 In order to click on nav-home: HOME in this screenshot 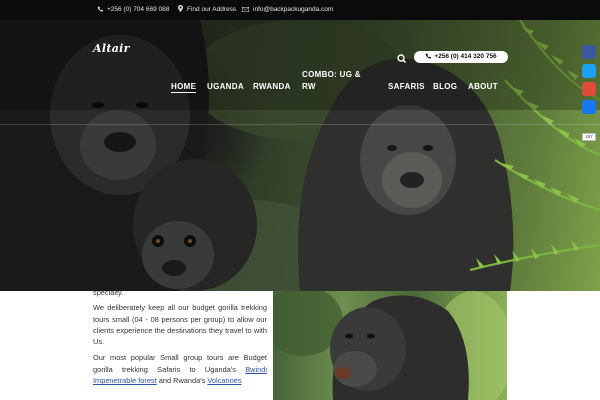, I will do `click(184, 87)`.